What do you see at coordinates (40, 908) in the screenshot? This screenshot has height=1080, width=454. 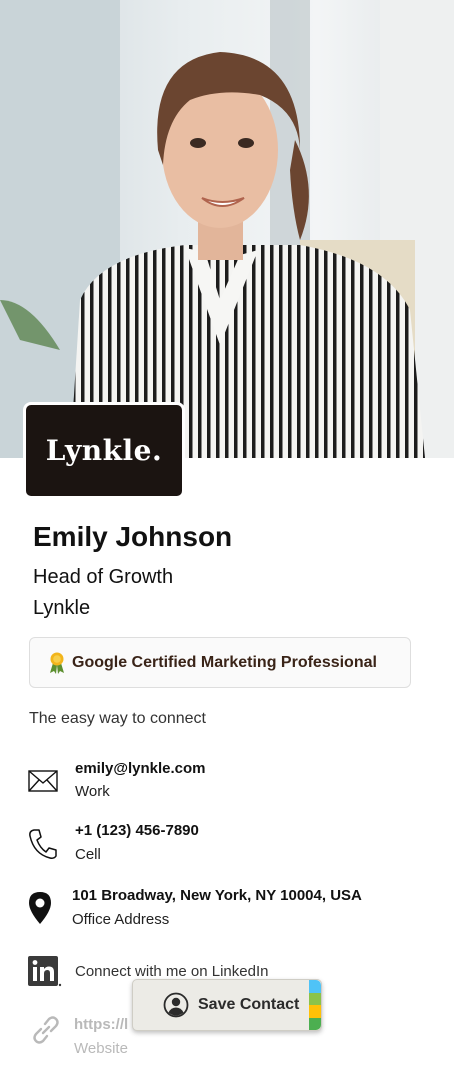 I see `location-pin-icon` at bounding box center [40, 908].